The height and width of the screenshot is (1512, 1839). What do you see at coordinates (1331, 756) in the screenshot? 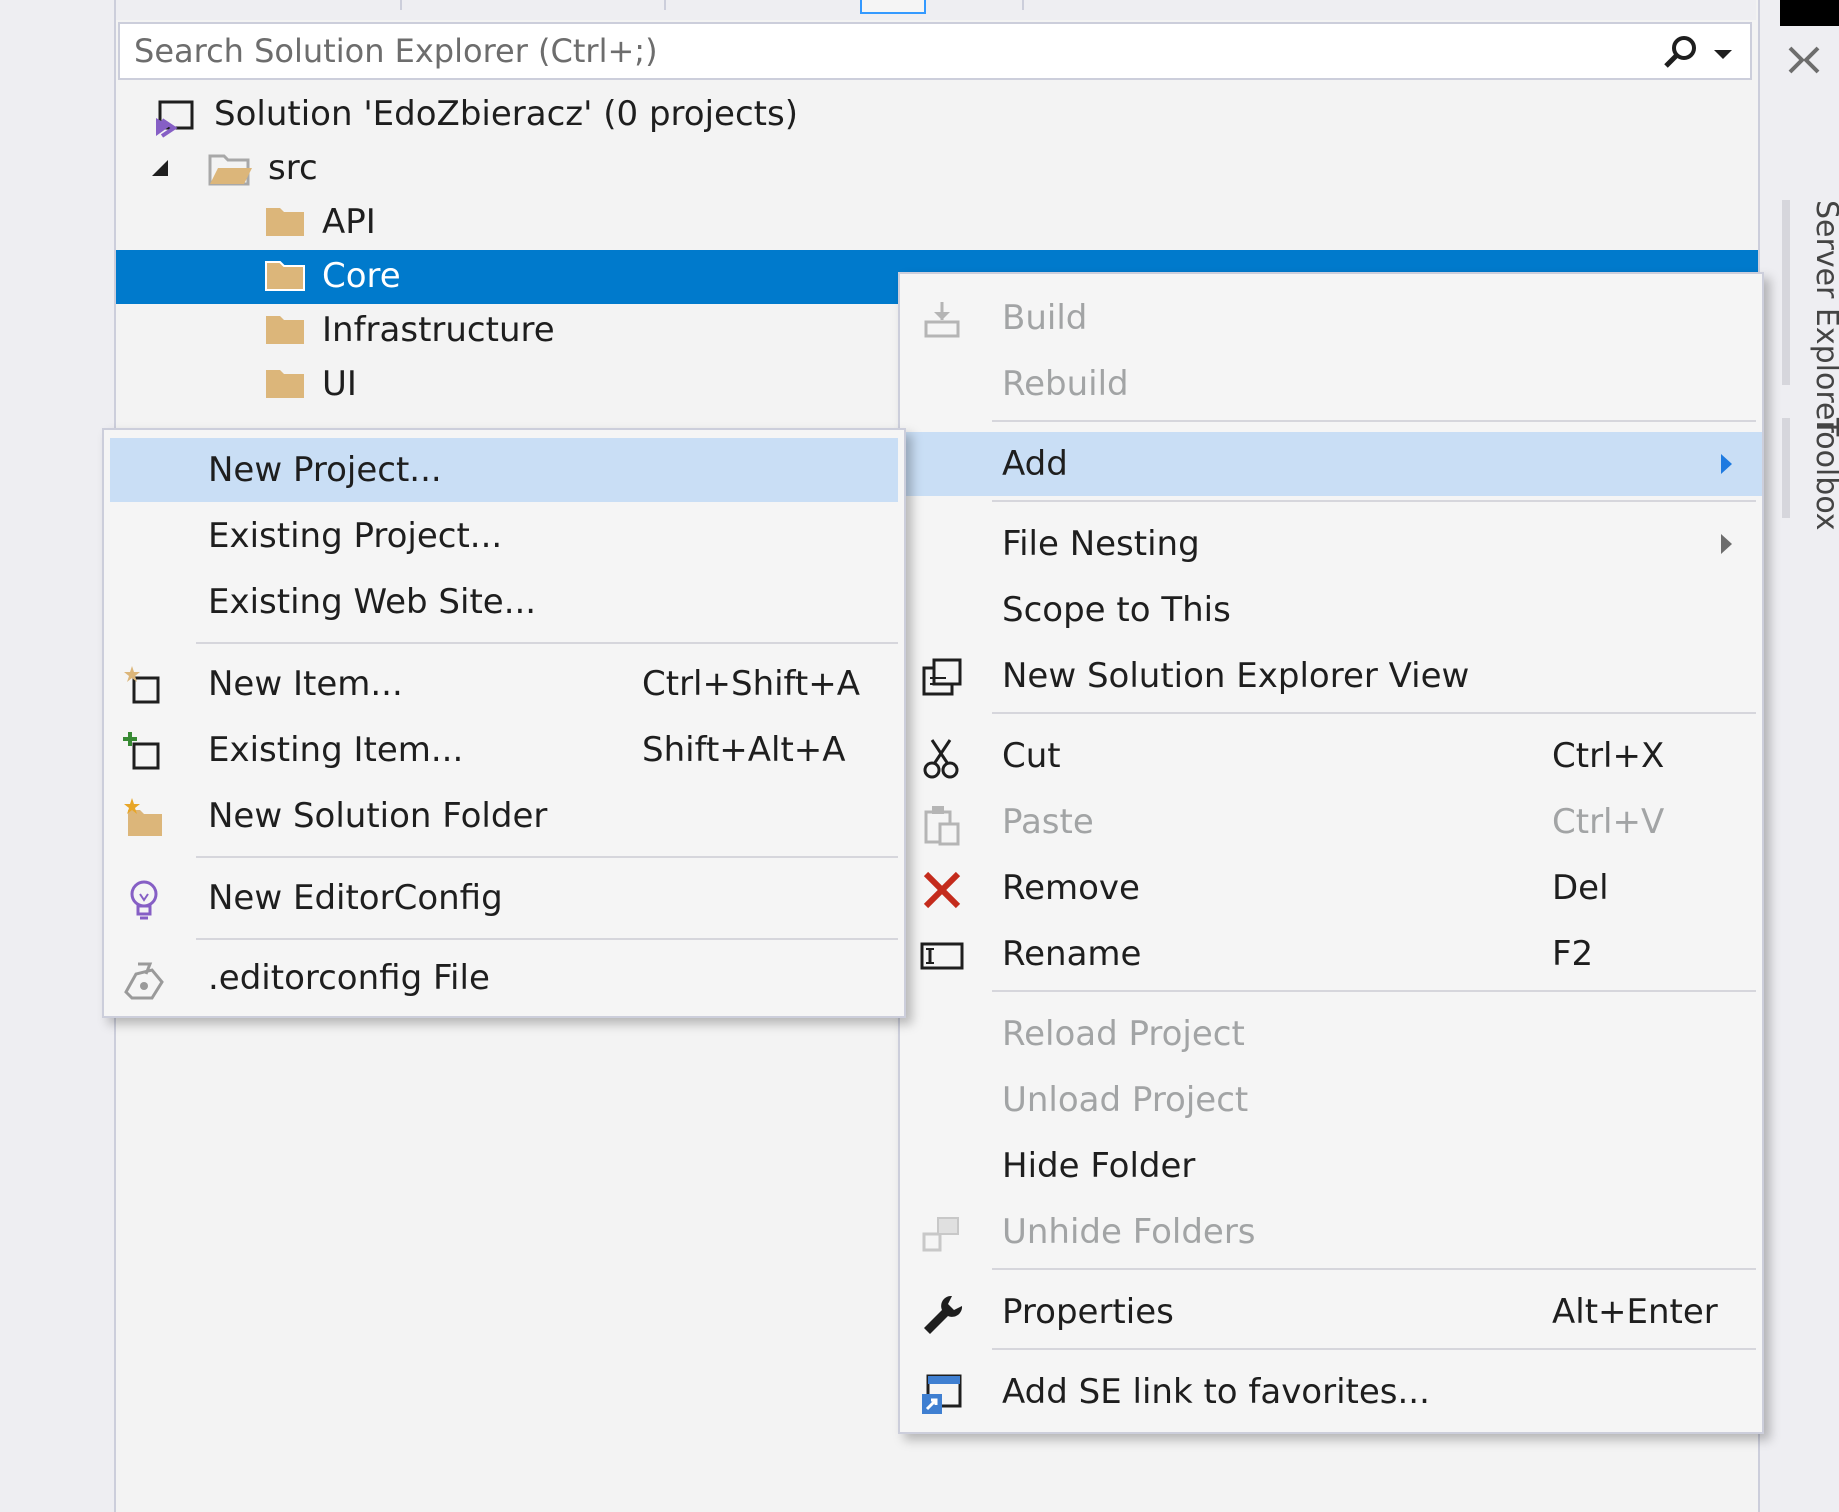
I see `menu-item-cut: Cut Ctrl+X` at bounding box center [1331, 756].